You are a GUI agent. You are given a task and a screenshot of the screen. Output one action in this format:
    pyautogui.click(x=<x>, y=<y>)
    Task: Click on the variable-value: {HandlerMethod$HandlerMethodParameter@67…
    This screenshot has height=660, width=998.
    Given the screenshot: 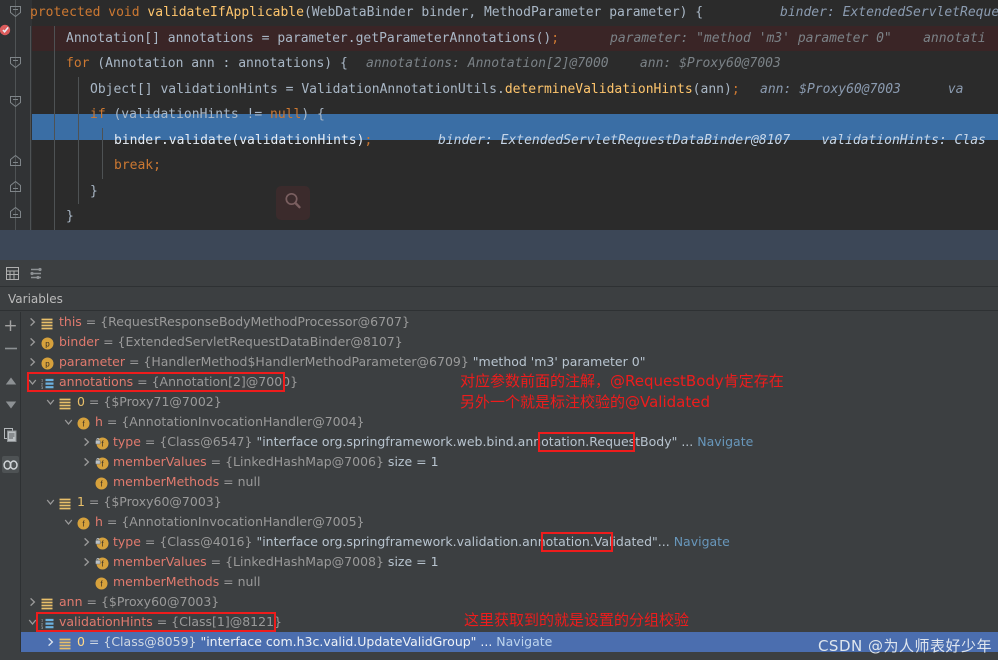 What is the action you would take?
    pyautogui.click(x=306, y=361)
    